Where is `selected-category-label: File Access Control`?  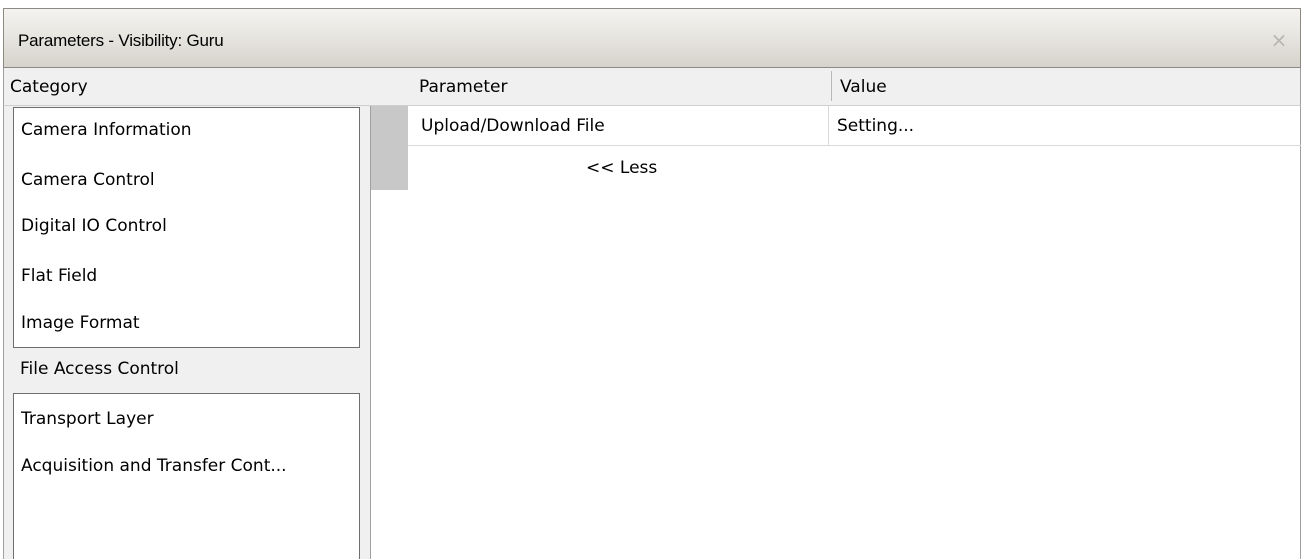
selected-category-label: File Access Control is located at coordinates (99, 369).